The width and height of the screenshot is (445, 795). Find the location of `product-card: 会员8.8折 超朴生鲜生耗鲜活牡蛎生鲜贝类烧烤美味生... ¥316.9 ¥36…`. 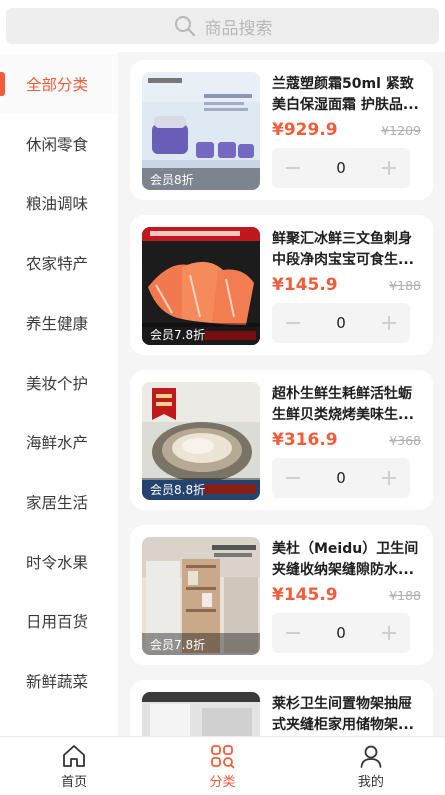

product-card: 会员8.8折 超朴生鲜生耗鲜活牡蛎生鲜贝类烧烤美味生... ¥316.9 ¥36… is located at coordinates (281, 440).